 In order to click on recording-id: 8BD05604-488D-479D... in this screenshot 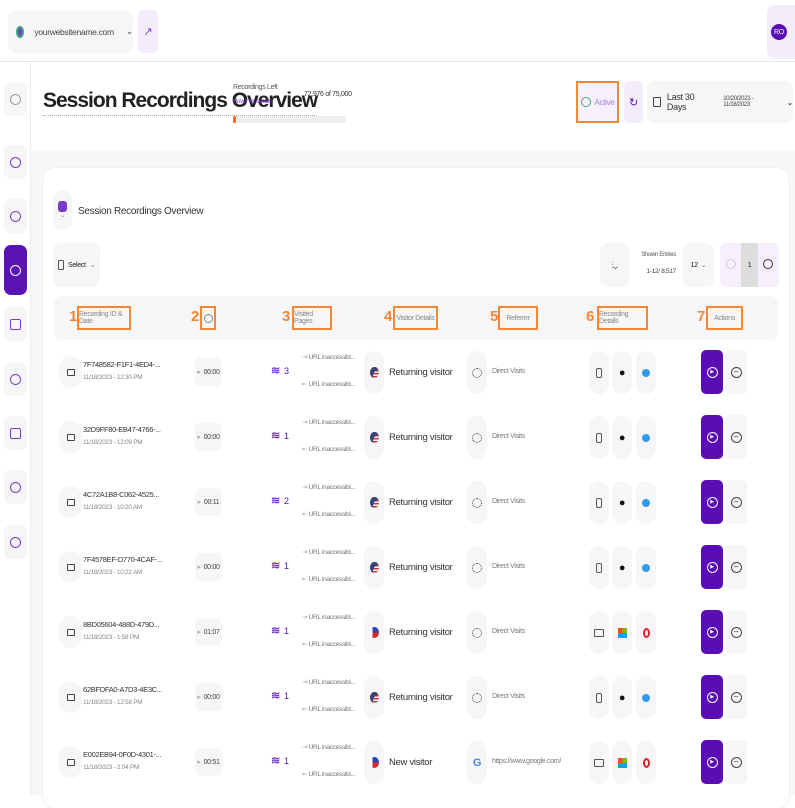, I will do `click(121, 624)`.